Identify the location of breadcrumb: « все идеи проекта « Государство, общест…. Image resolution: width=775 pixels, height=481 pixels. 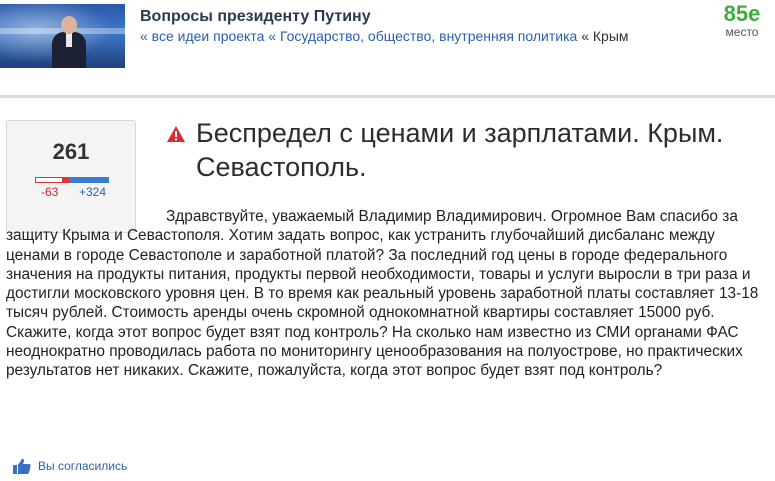
(384, 36).